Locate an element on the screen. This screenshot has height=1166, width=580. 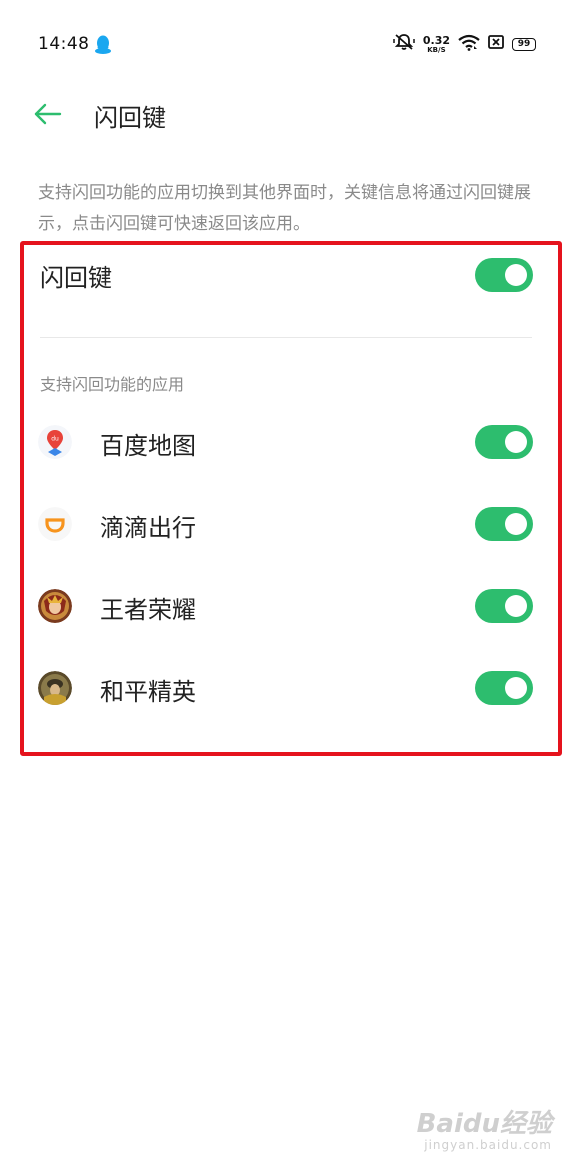
app-label: 滴滴出行 is located at coordinates (148, 528).